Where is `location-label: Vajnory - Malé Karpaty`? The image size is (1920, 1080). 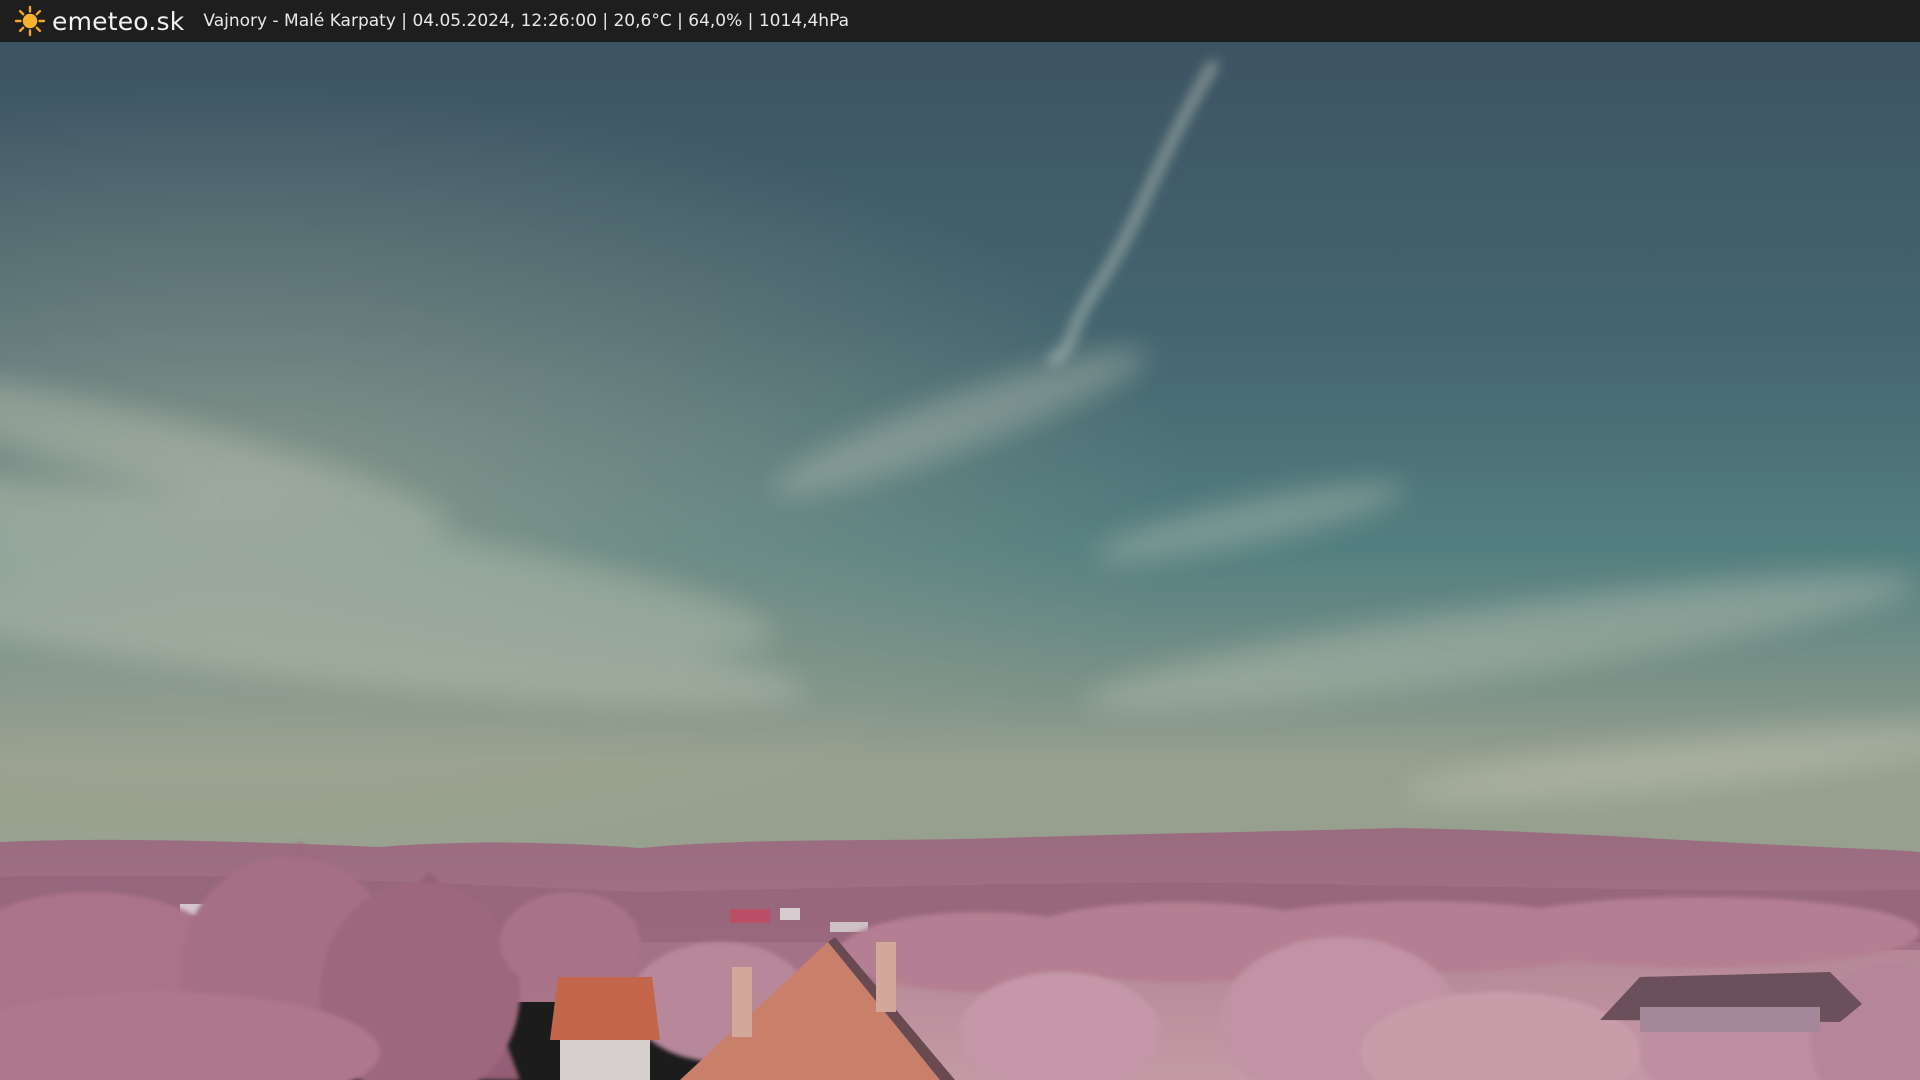 location-label: Vajnory - Malé Karpaty is located at coordinates (299, 21).